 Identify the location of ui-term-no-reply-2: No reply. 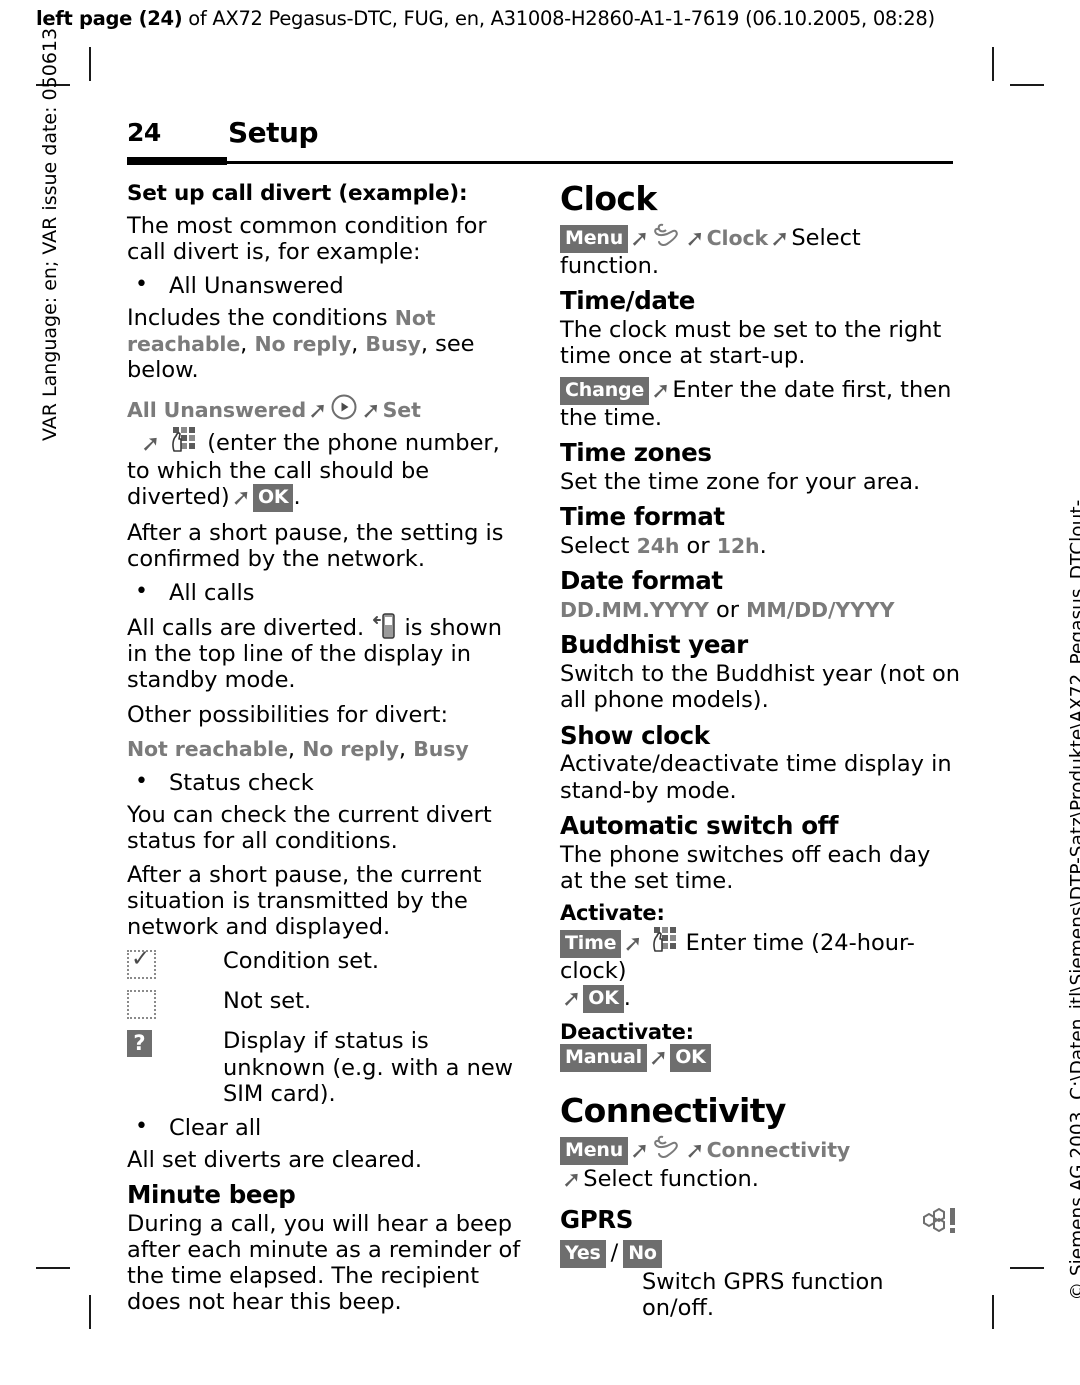
(350, 748).